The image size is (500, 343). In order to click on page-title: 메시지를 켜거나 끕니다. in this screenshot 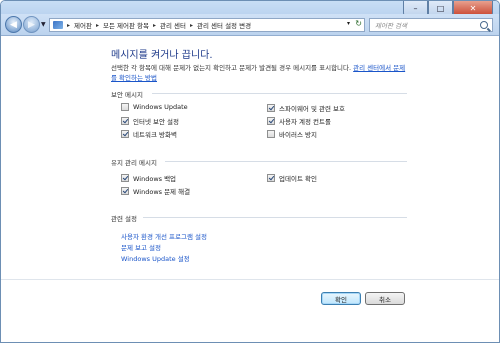, I will do `click(162, 55)`.